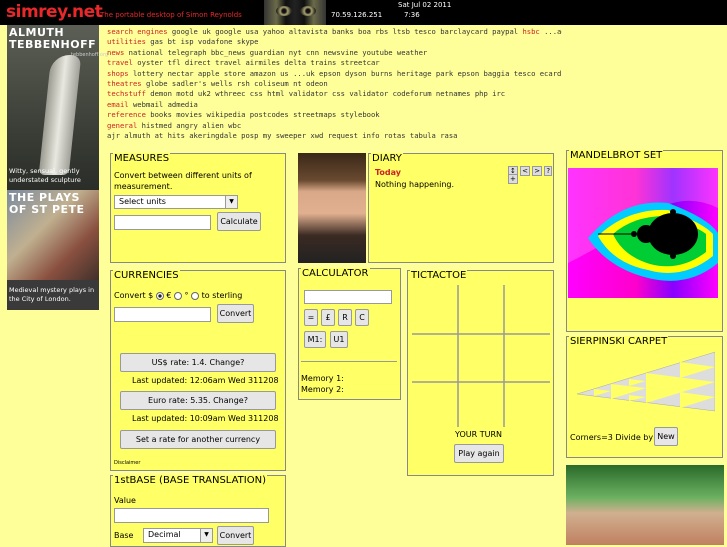 This screenshot has height=547, width=727. I want to click on panel-title: DIARY, so click(387, 158).